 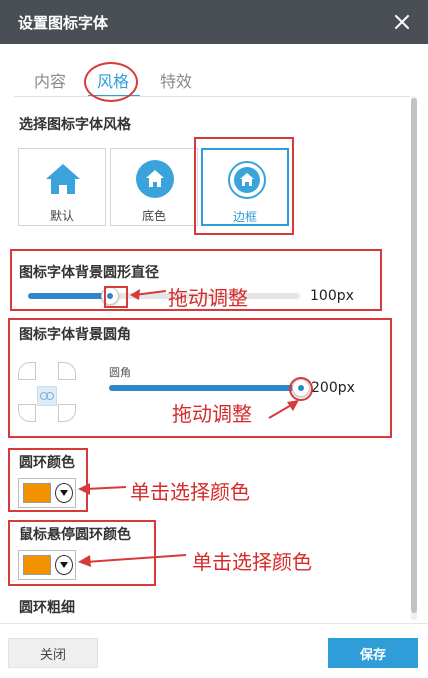 I want to click on corner-top-left-icon, so click(x=27, y=371).